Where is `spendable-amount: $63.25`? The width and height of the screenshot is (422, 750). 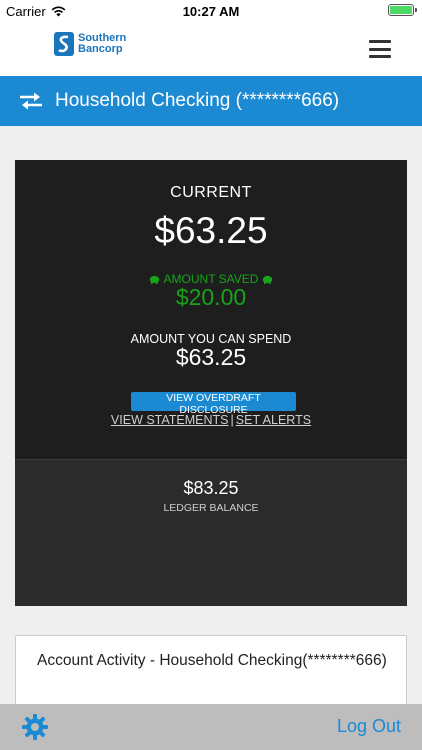 spendable-amount: $63.25 is located at coordinates (211, 357).